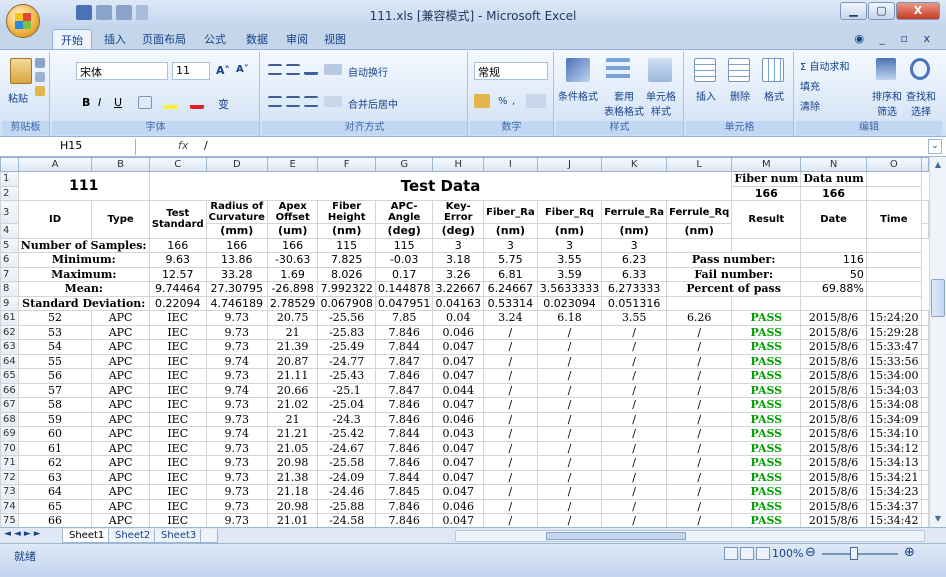 This screenshot has width=946, height=577. I want to click on data-cell: -25.04, so click(346, 405).